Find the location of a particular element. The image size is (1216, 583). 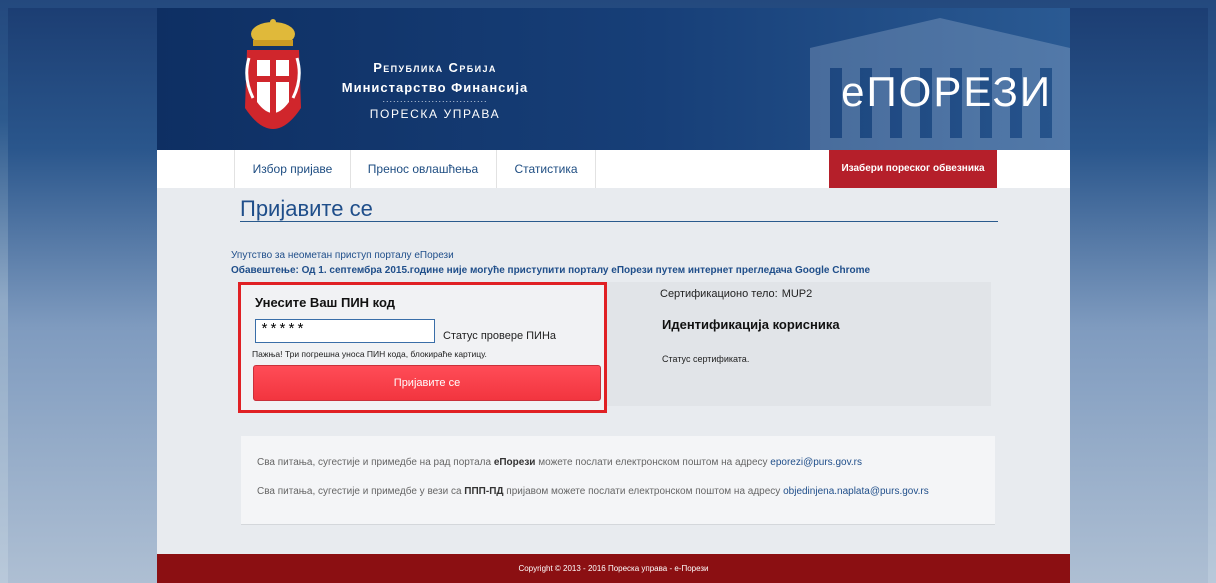

title-underline is located at coordinates (619, 221).